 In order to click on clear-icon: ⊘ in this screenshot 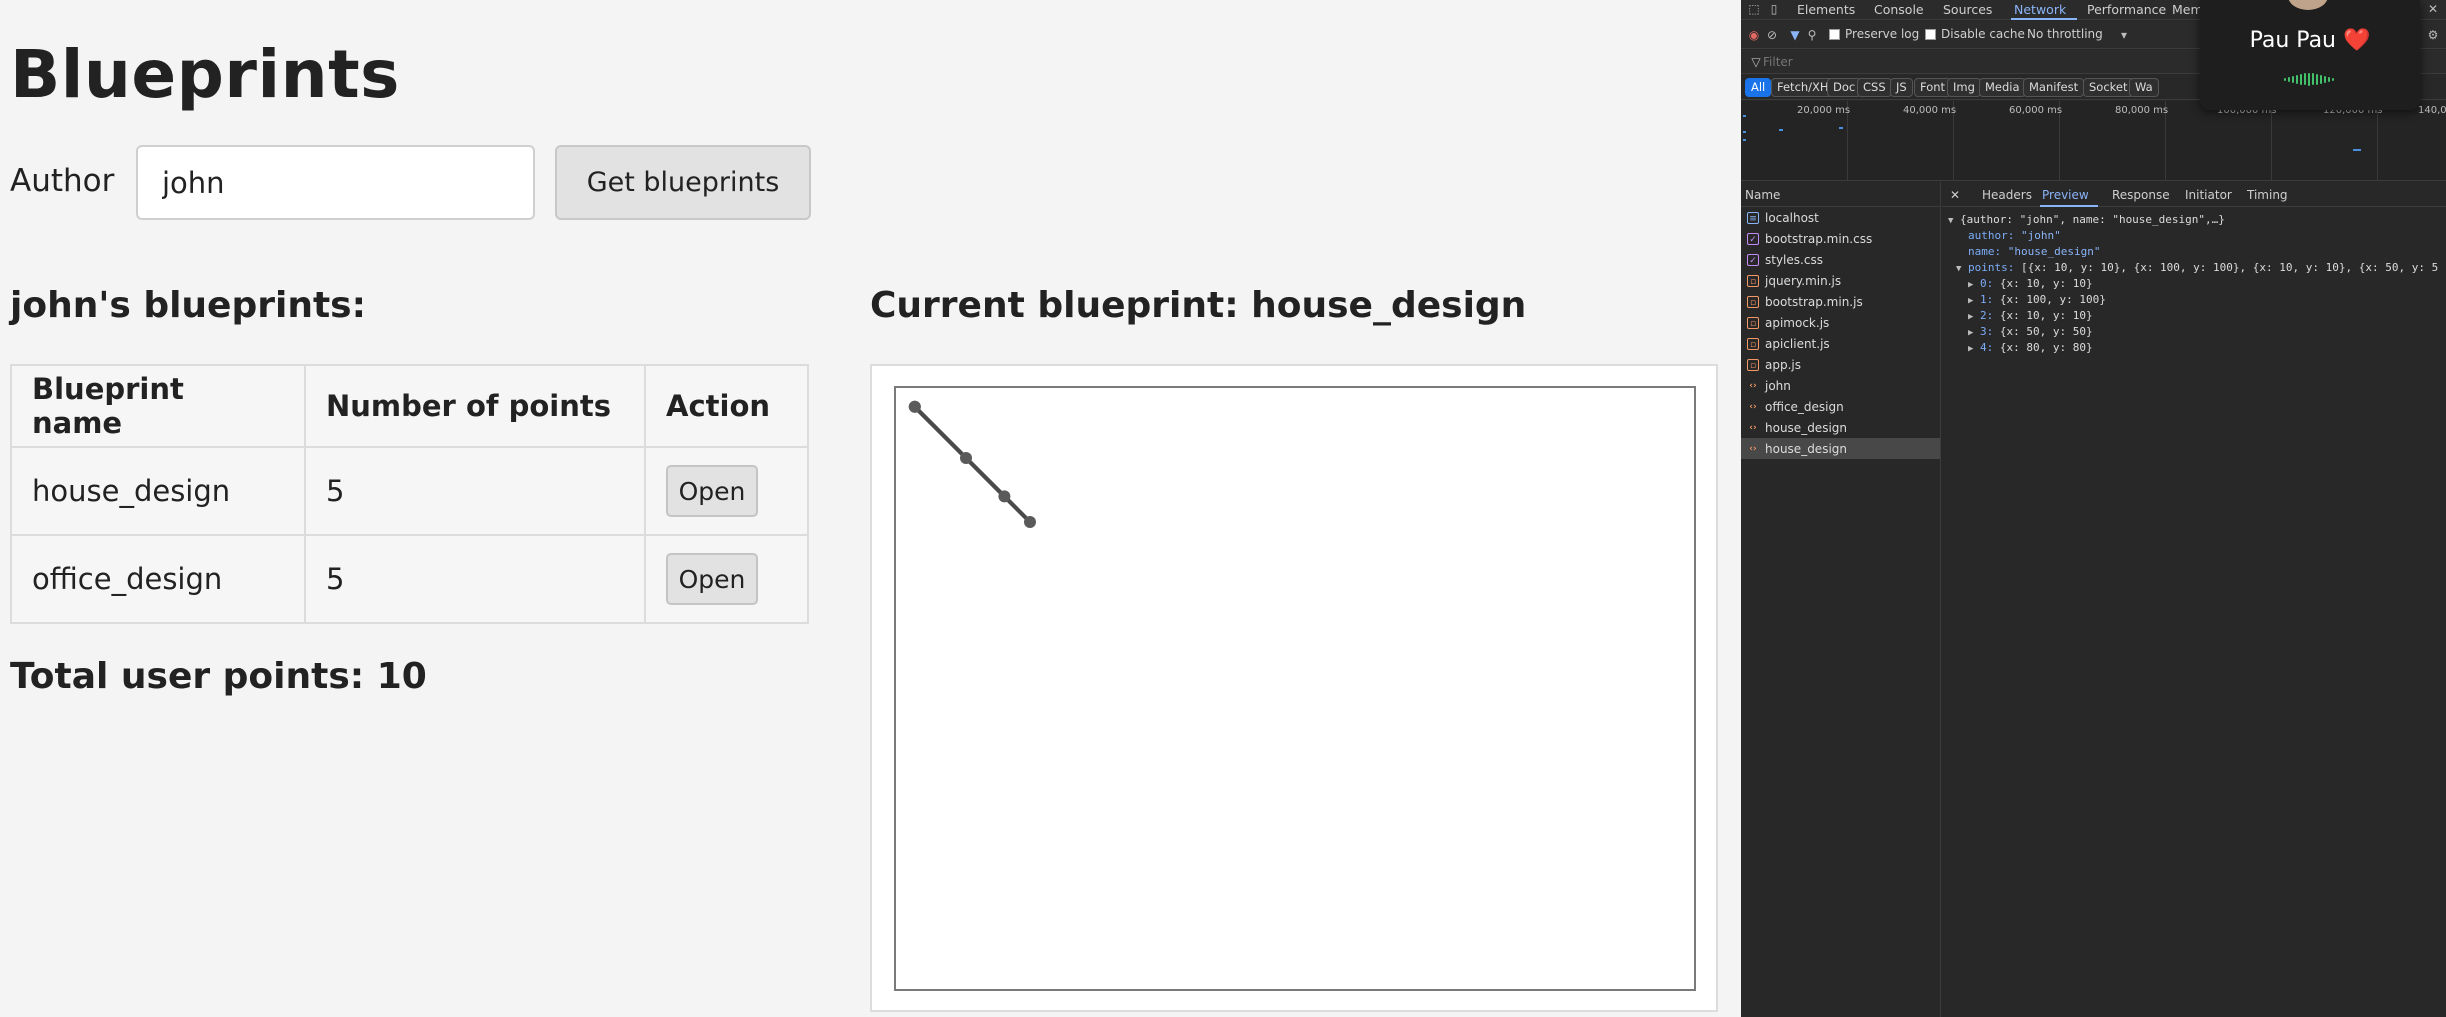, I will do `click(1772, 35)`.